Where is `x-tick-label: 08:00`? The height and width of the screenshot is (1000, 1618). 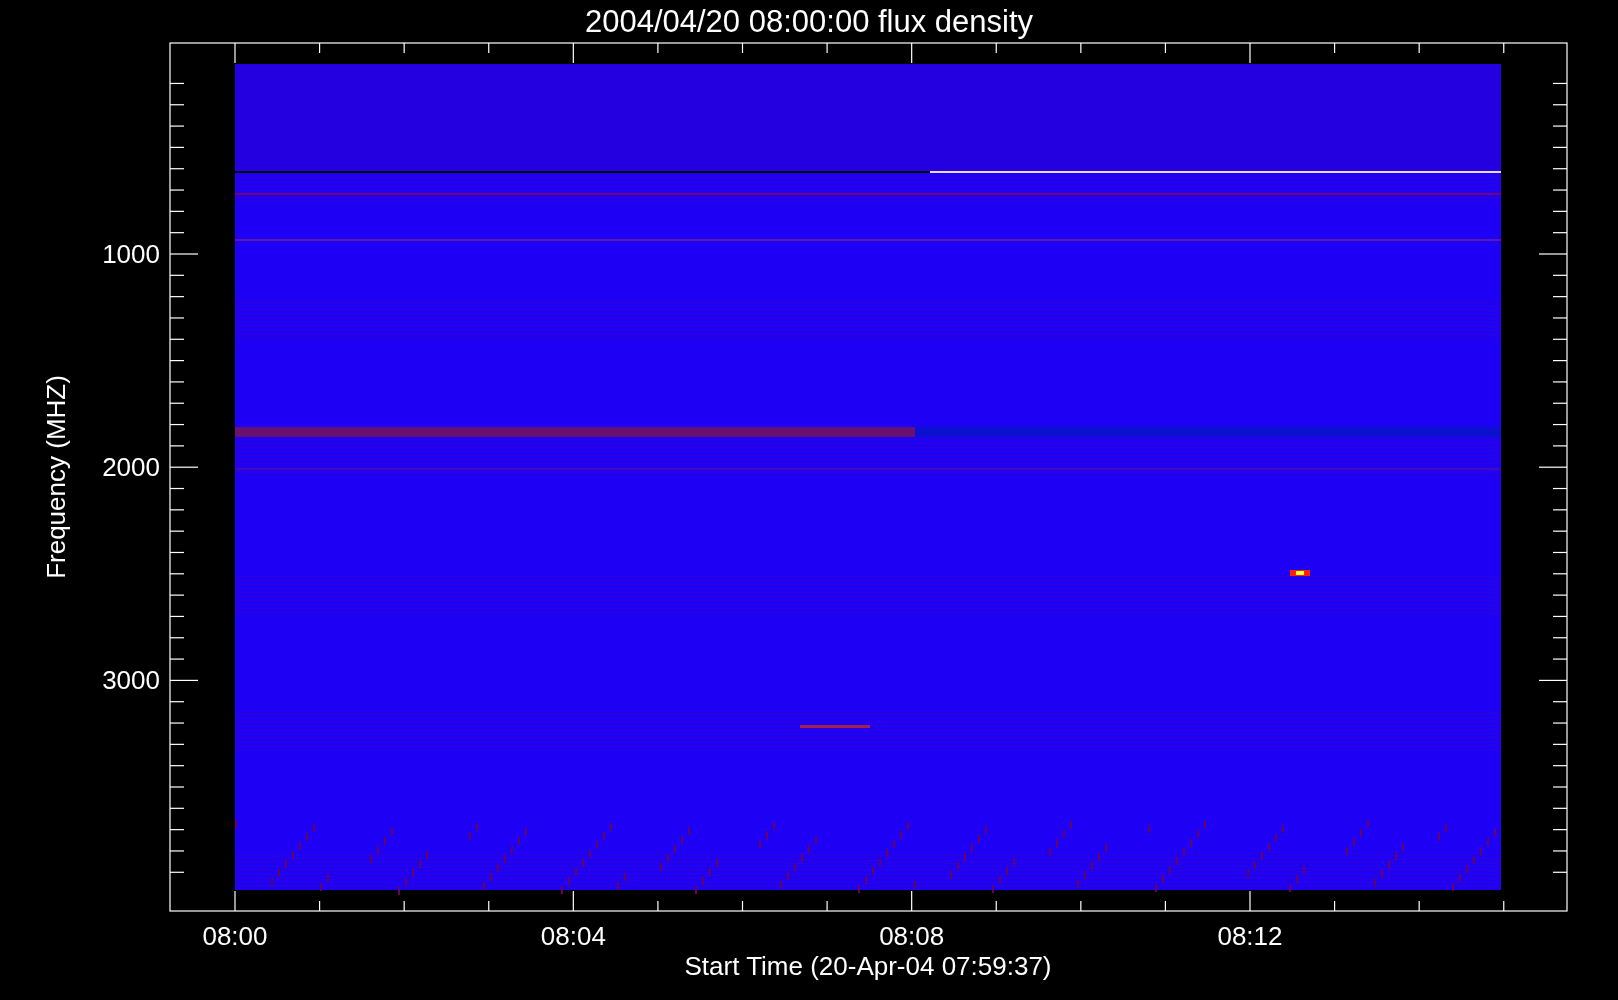
x-tick-label: 08:00 is located at coordinates (235, 936).